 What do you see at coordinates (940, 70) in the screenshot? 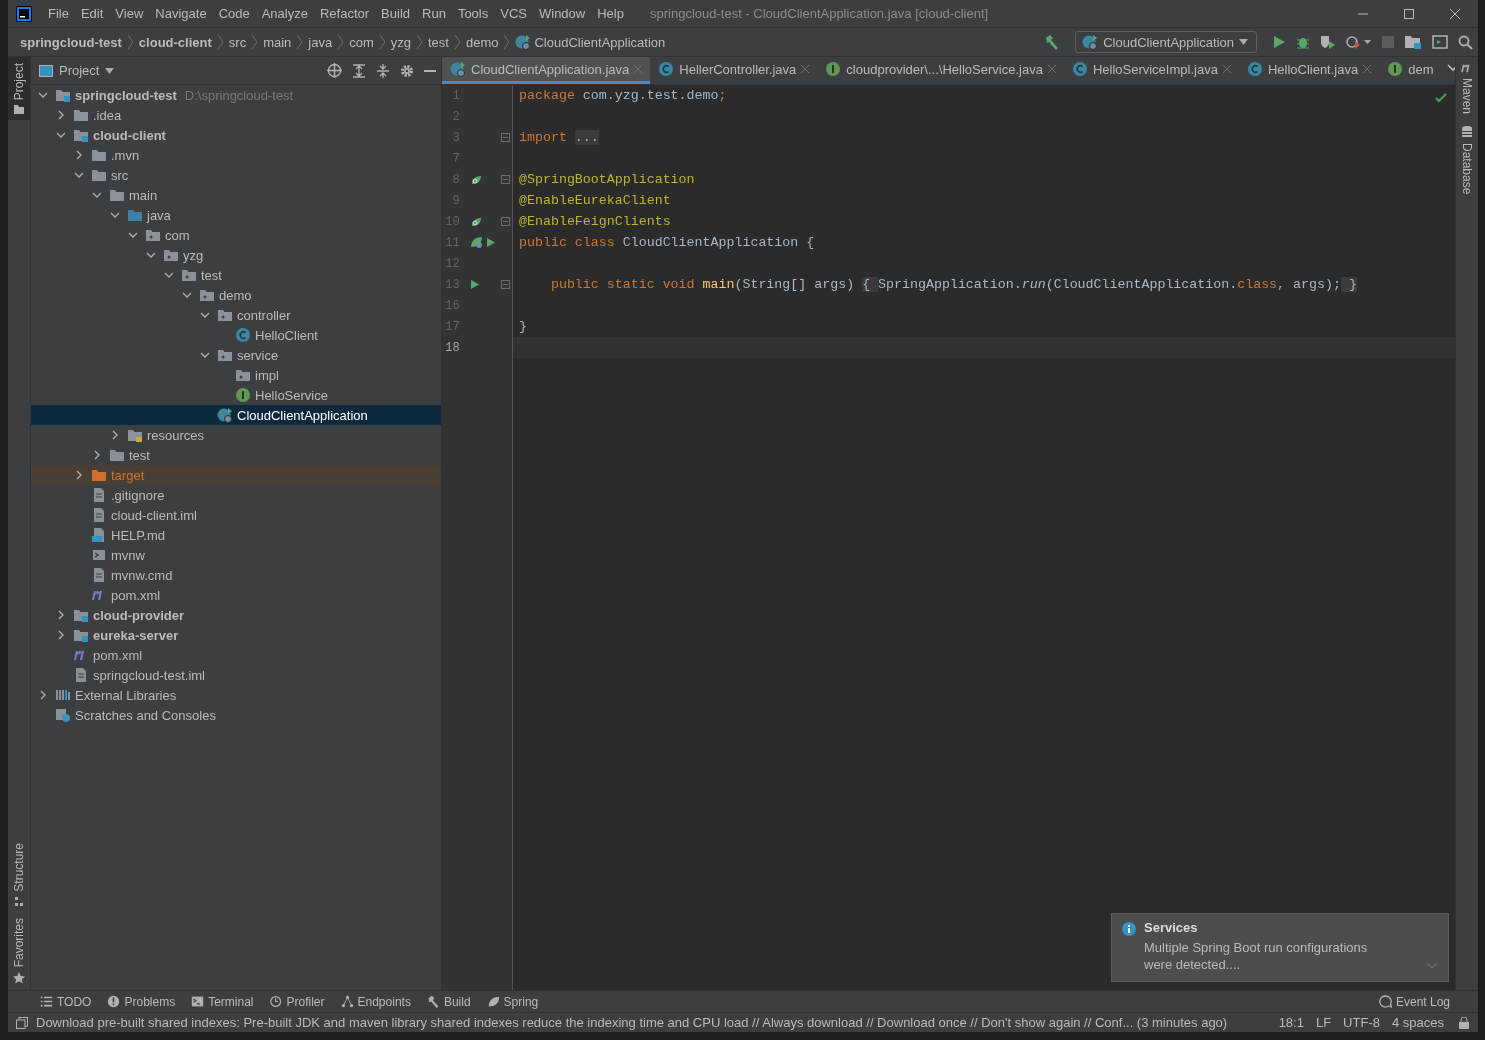
I see `editor-tab: cloudprovider\...\HelloService.java` at bounding box center [940, 70].